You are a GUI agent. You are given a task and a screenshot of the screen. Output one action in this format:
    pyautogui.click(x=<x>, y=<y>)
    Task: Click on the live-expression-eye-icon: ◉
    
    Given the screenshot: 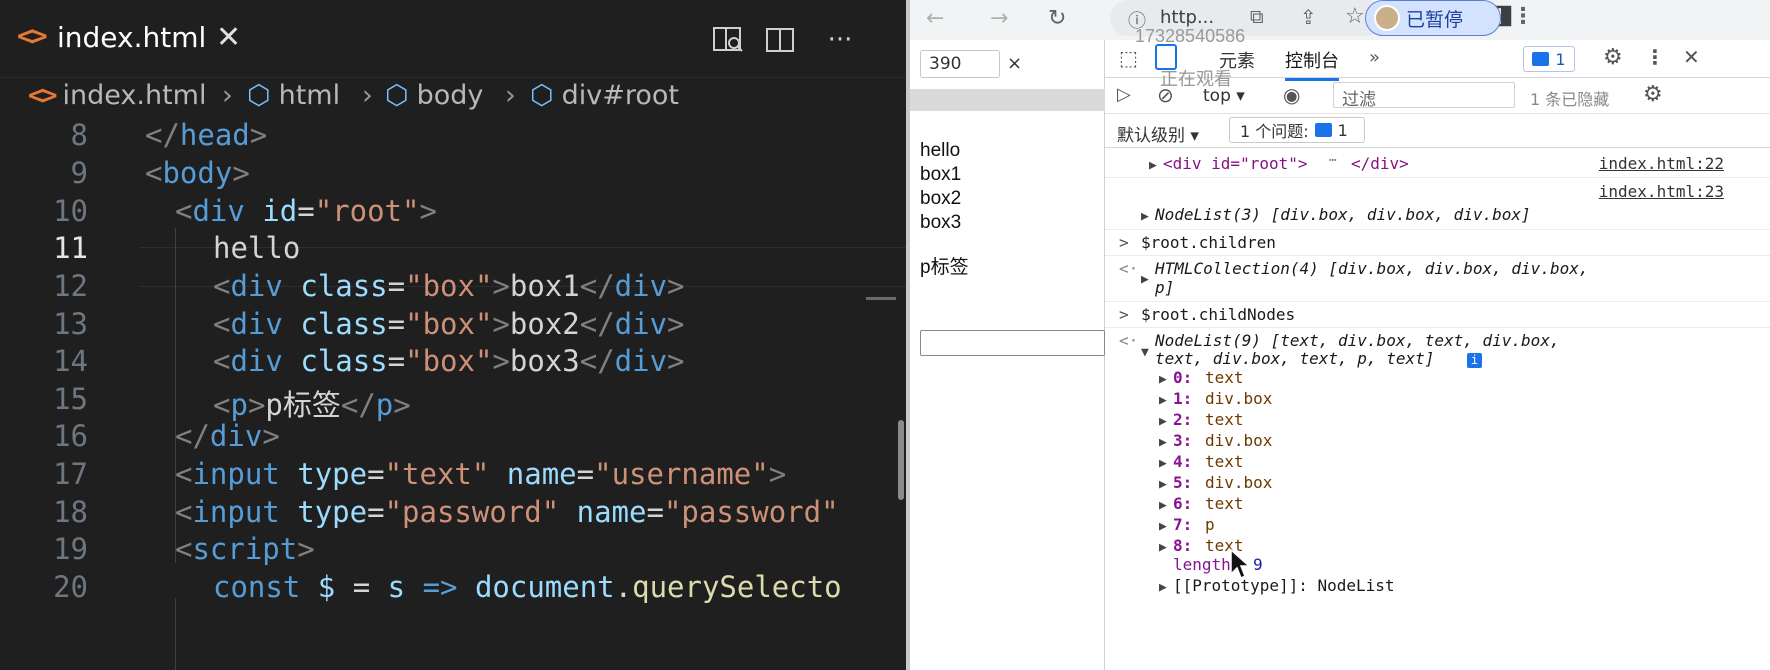 What is the action you would take?
    pyautogui.click(x=1291, y=95)
    